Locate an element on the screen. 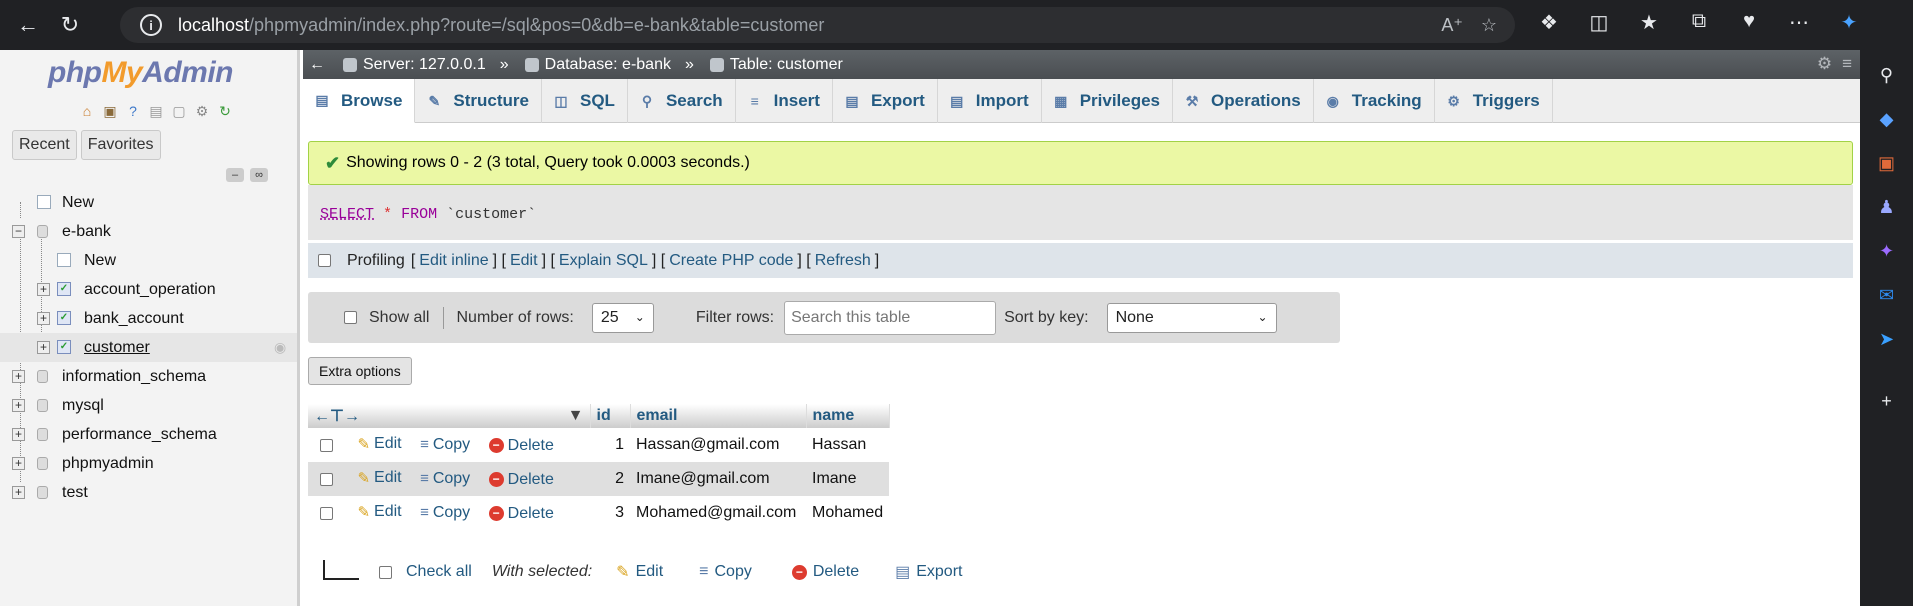 The height and width of the screenshot is (606, 1913). tab-tracking: ◉ Tracking is located at coordinates (1374, 101).